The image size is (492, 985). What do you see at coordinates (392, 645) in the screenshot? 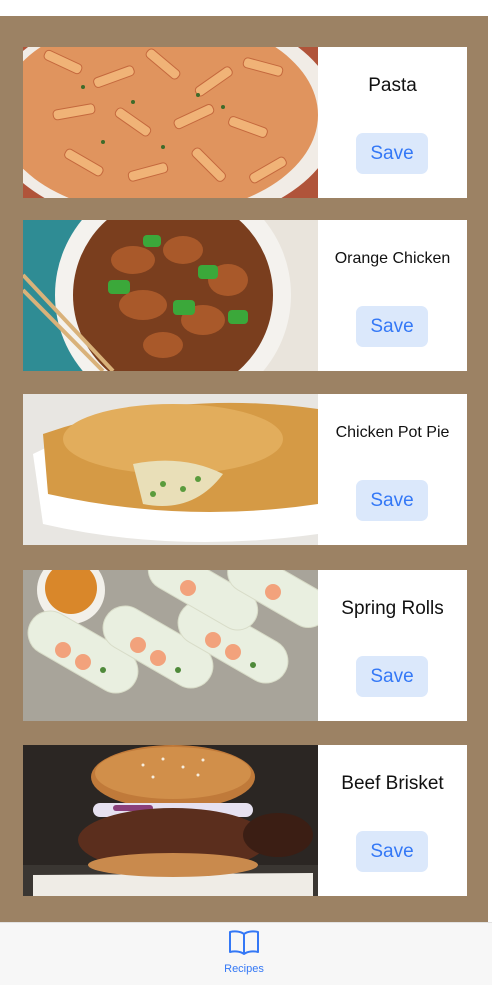
I see `recipe-details: Spring Rolls Save` at bounding box center [392, 645].